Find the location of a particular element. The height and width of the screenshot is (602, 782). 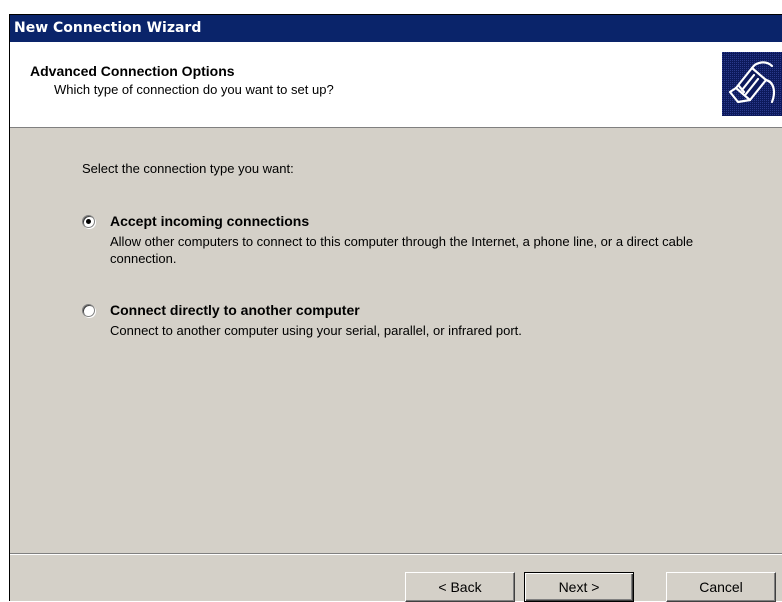

connection-type-prompt: Select the connection type you want: is located at coordinates (188, 168).